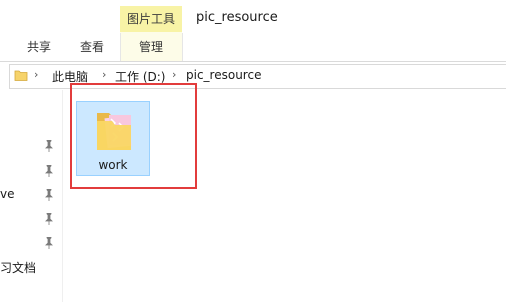 Image resolution: width=506 pixels, height=302 pixels. I want to click on tab-manage: 管理, so click(151, 46).